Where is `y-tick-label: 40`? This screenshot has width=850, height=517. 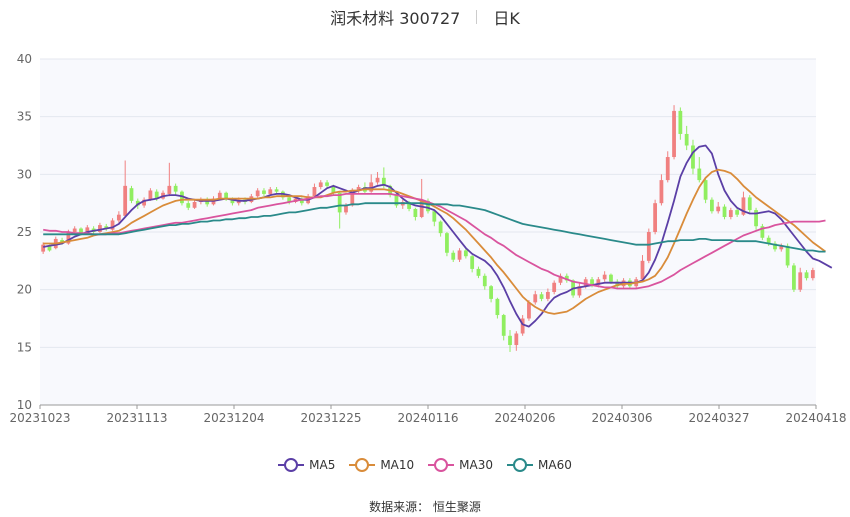 y-tick-label: 40 is located at coordinates (24, 59).